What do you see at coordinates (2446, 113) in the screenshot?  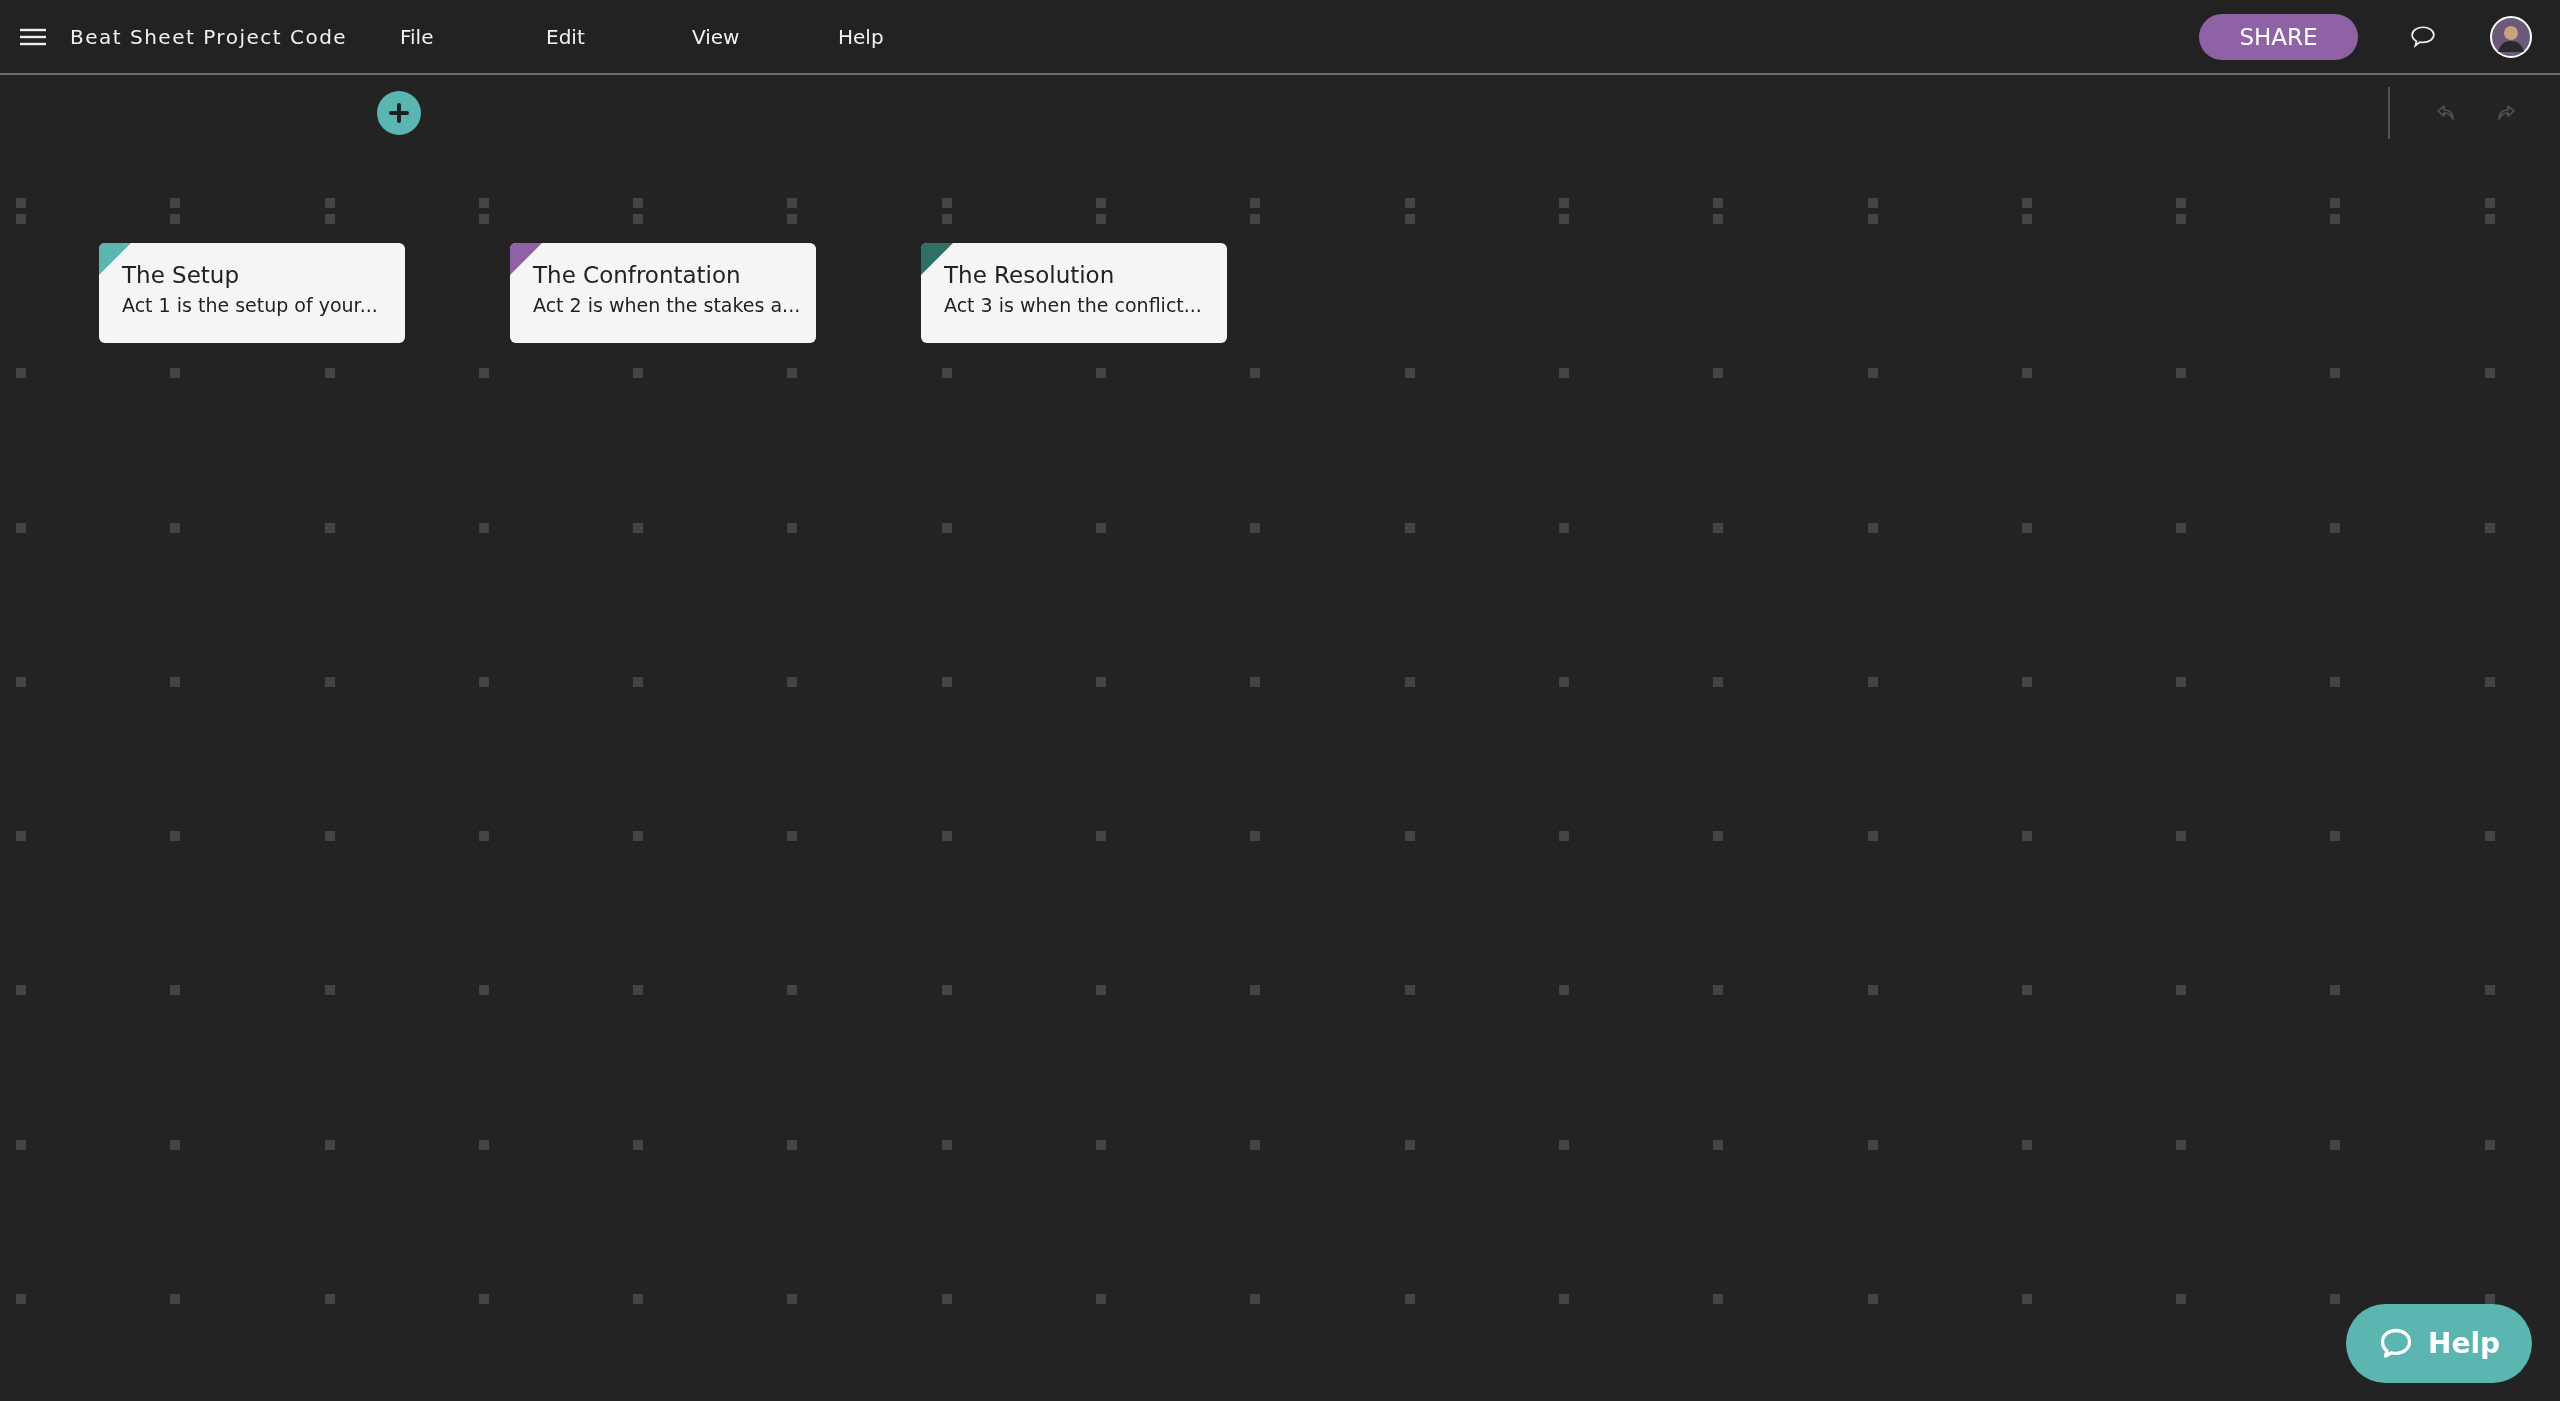 I see `undo-icon` at bounding box center [2446, 113].